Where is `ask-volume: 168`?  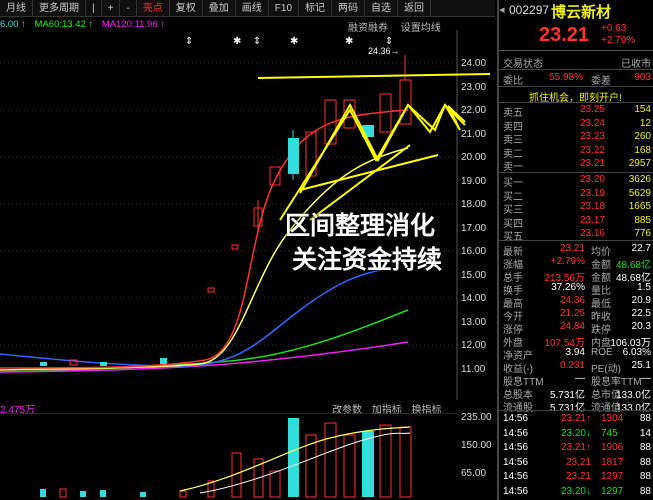 ask-volume: 168 is located at coordinates (642, 150).